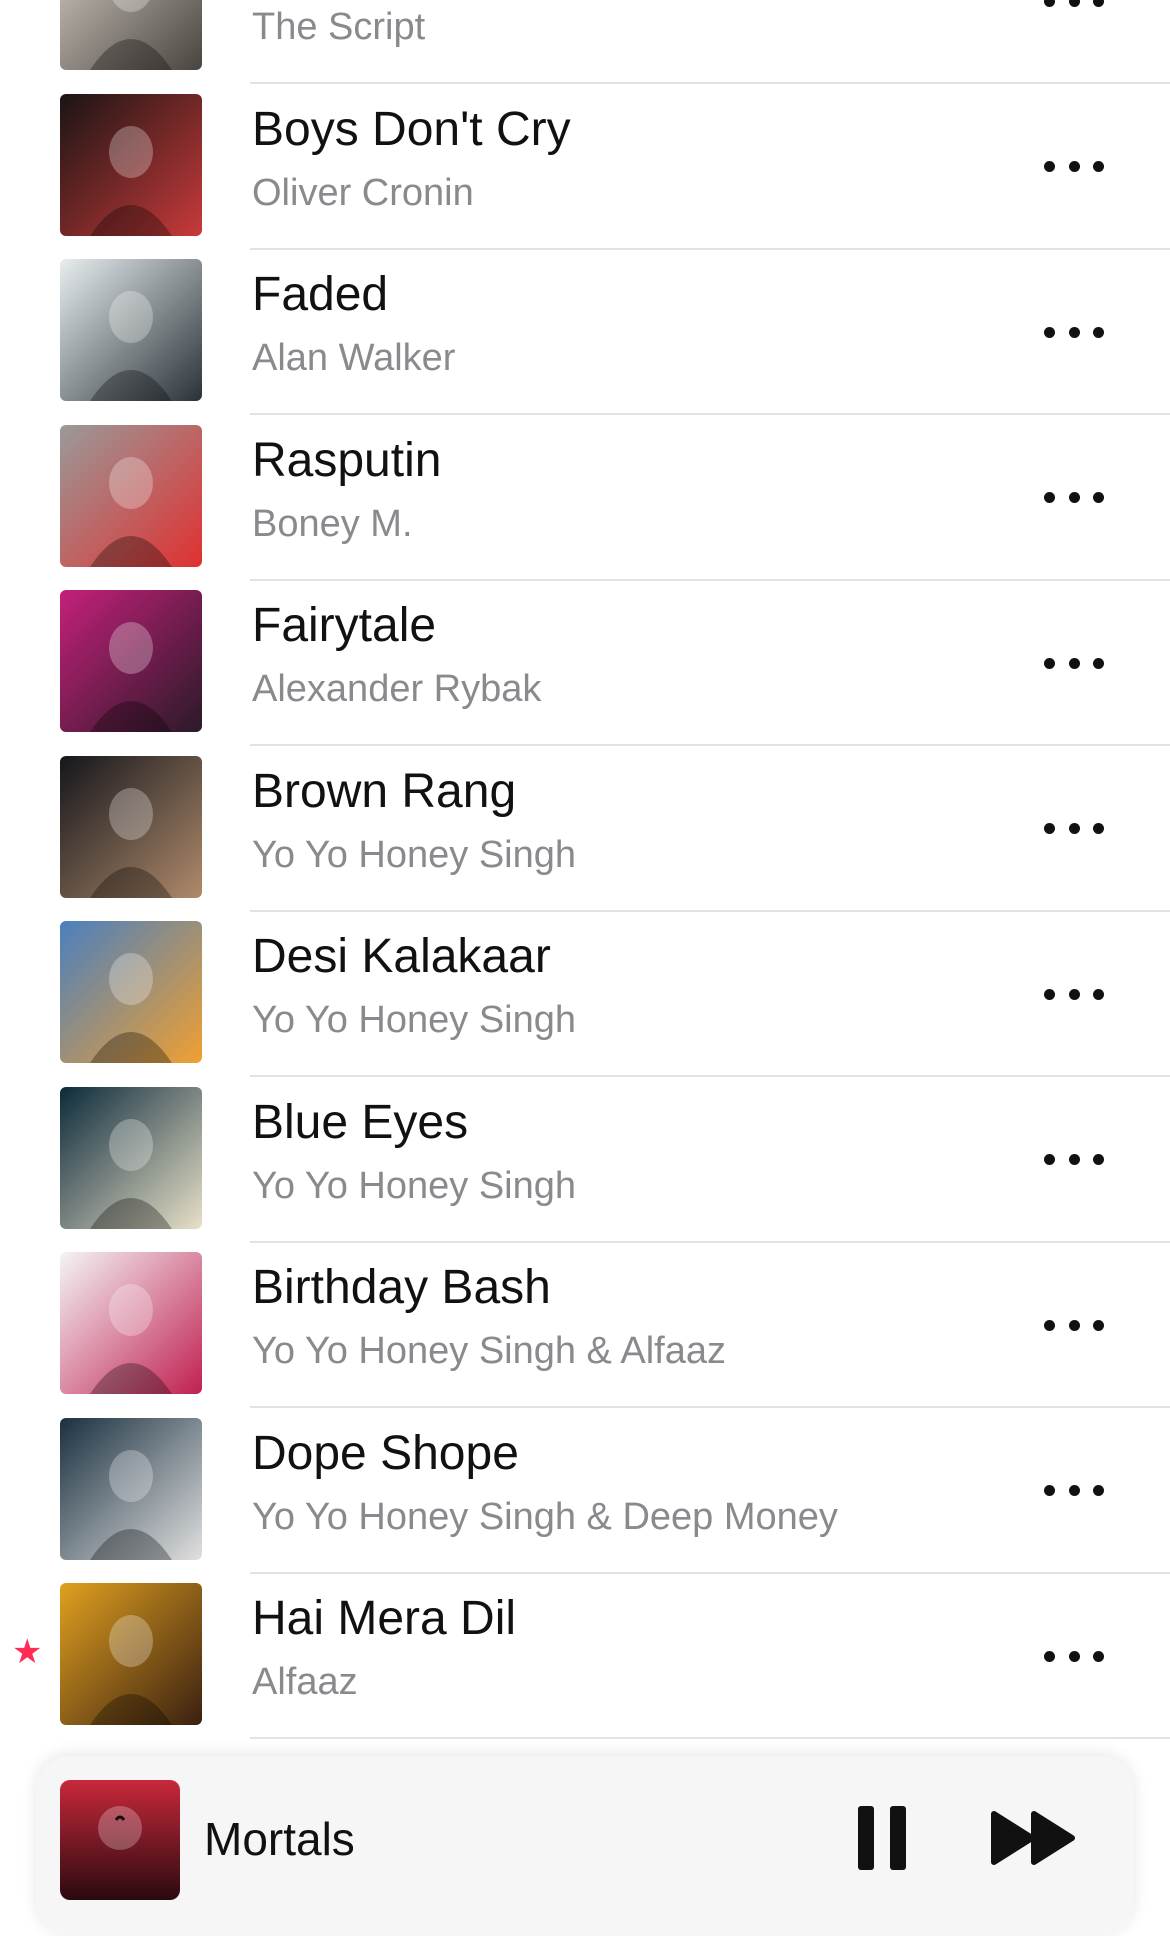 This screenshot has width=1170, height=1936. What do you see at coordinates (27, 1652) in the screenshot?
I see `star-icon: ★` at bounding box center [27, 1652].